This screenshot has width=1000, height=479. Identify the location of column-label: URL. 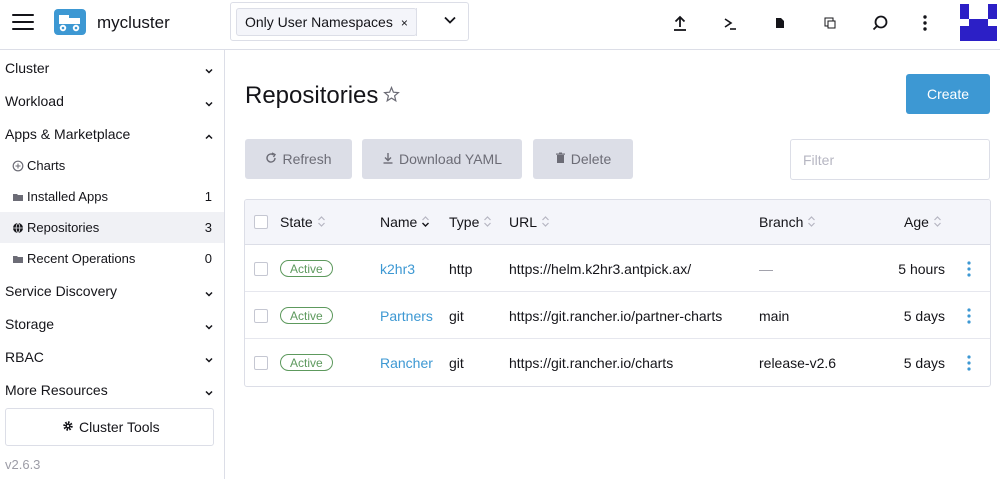
(523, 222).